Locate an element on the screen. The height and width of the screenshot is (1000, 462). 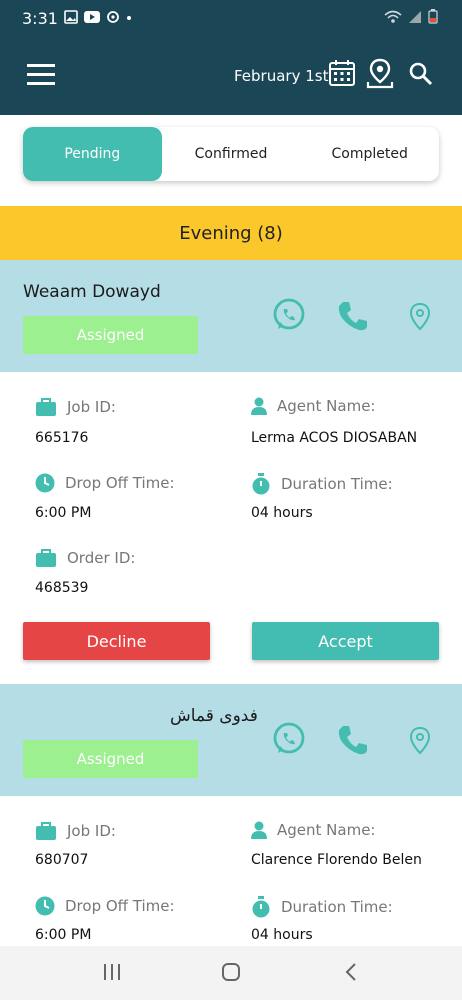
section-title: Evening (8) is located at coordinates (231, 233).